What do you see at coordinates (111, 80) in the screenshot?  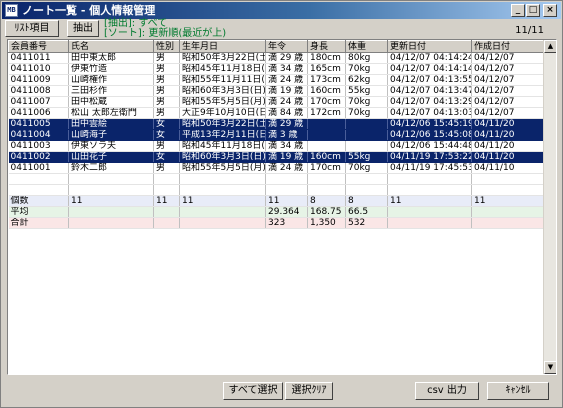 I see `table-cell: 山崎権作` at bounding box center [111, 80].